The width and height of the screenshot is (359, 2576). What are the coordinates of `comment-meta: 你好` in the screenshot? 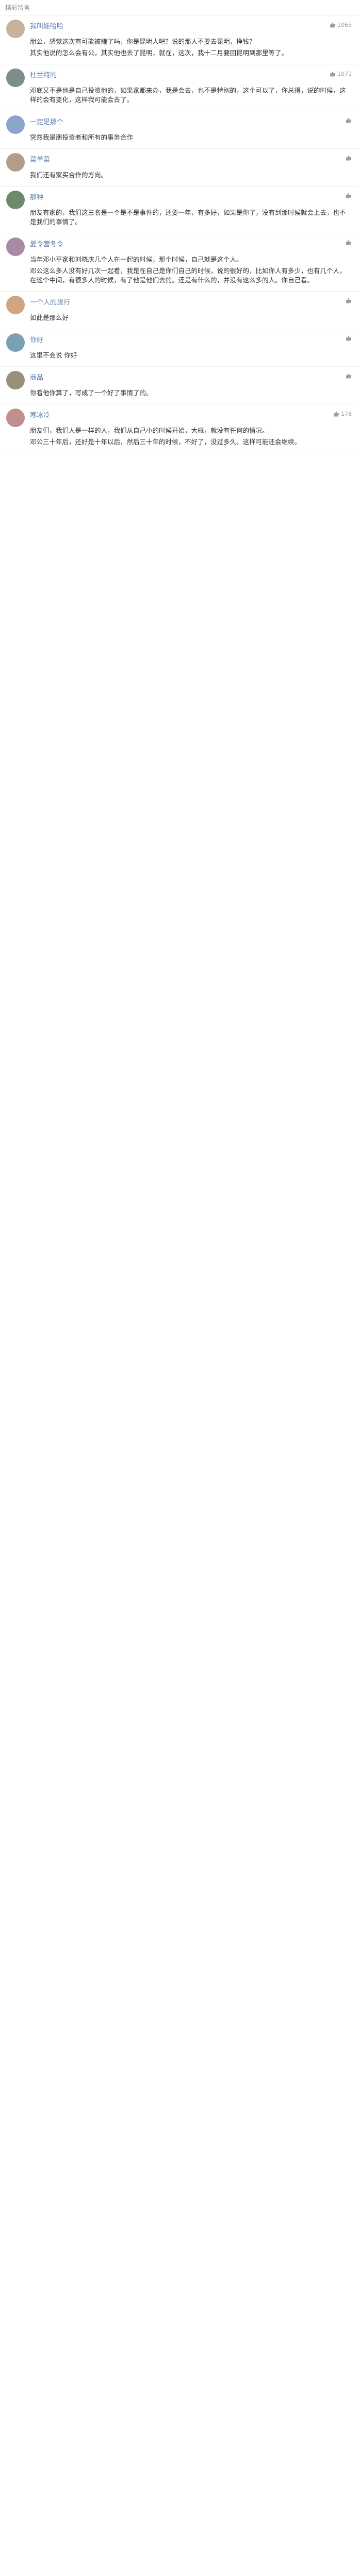 It's located at (191, 342).